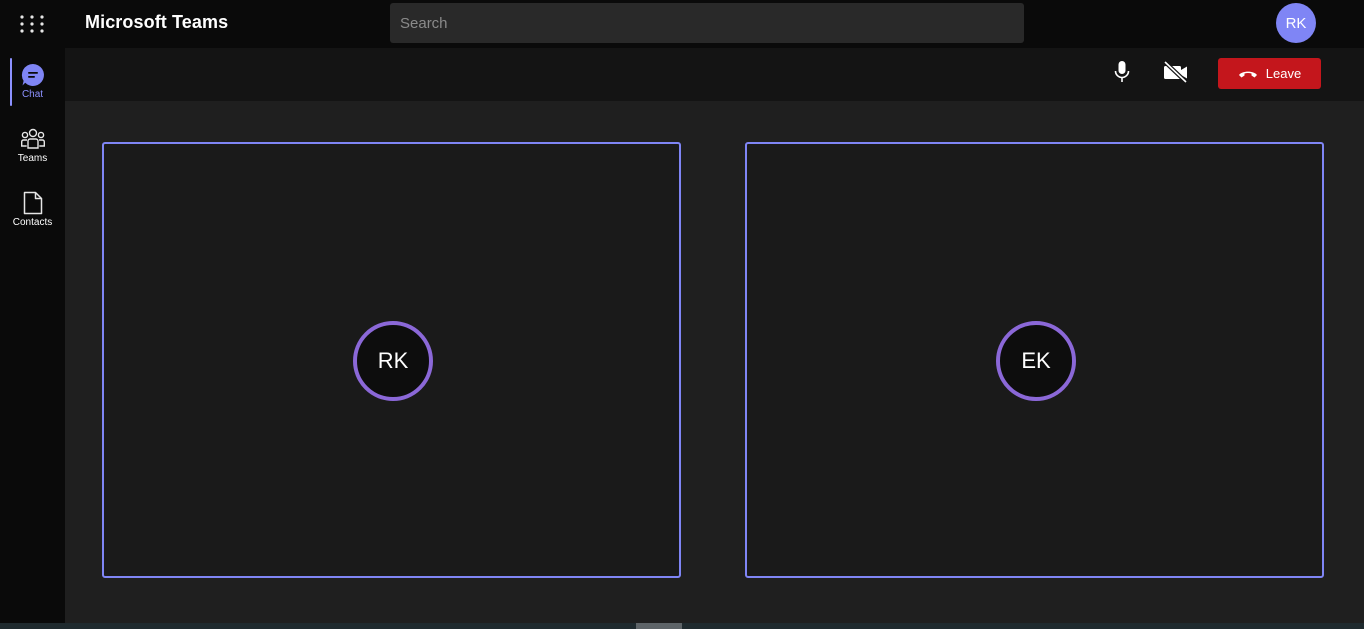 This screenshot has height=629, width=1364. I want to click on camera-button, so click(1176, 74).